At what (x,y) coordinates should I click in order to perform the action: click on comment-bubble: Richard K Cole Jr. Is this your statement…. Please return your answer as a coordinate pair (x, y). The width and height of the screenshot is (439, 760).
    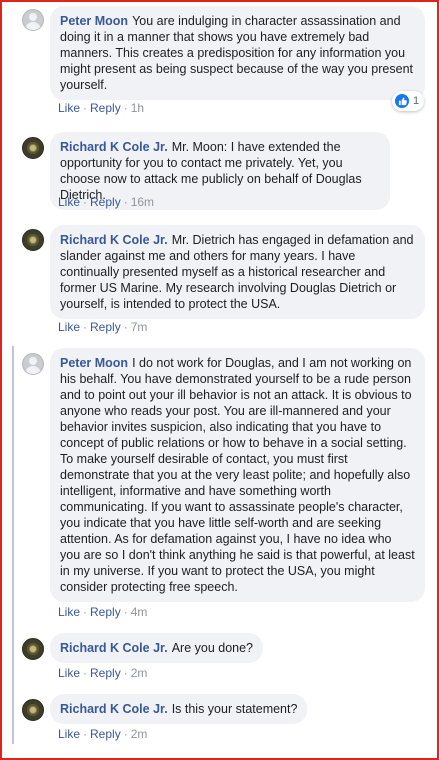
    Looking at the image, I should click on (179, 709).